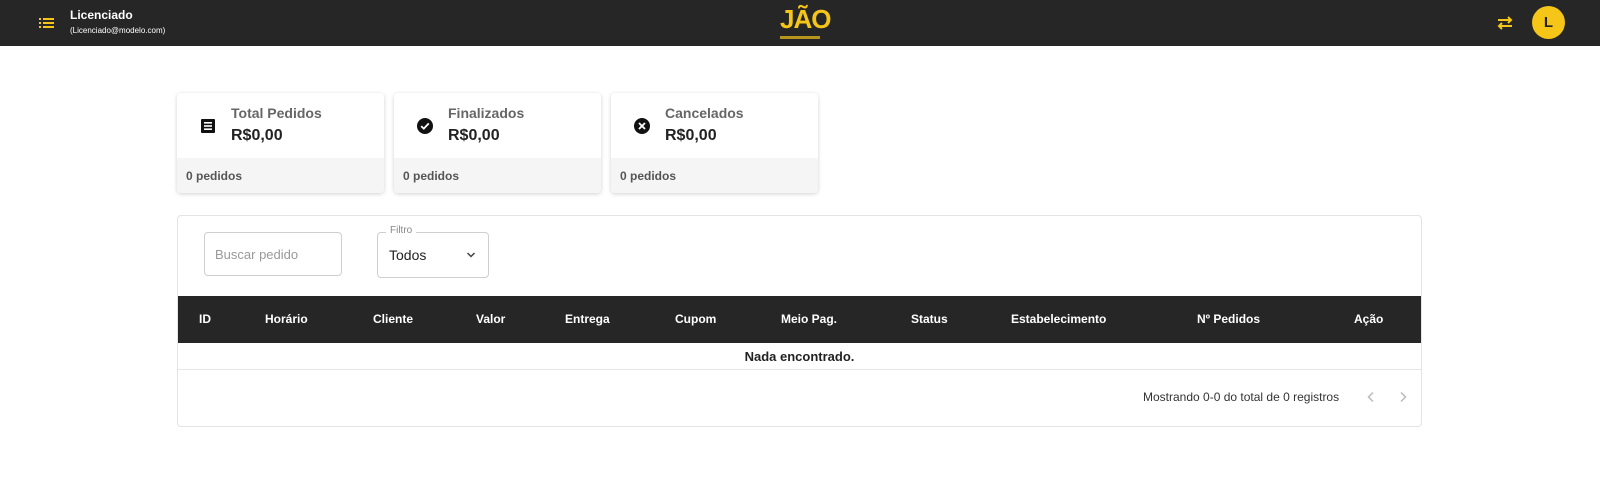 The height and width of the screenshot is (489, 1600). What do you see at coordinates (280, 125) in the screenshot?
I see `card-body: Total Pedidos R$0,00` at bounding box center [280, 125].